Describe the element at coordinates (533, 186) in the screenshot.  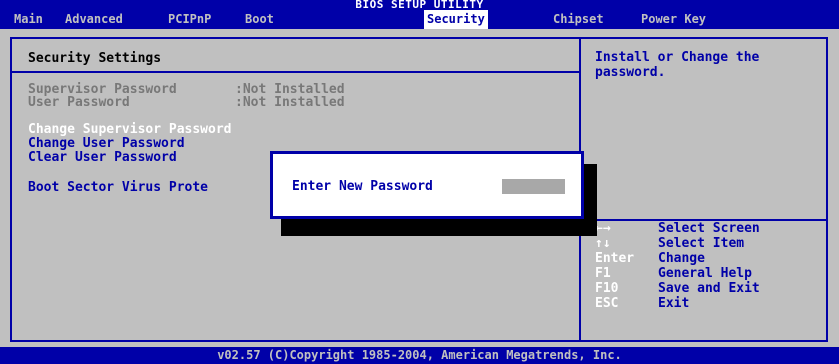
I see `password-input` at that location.